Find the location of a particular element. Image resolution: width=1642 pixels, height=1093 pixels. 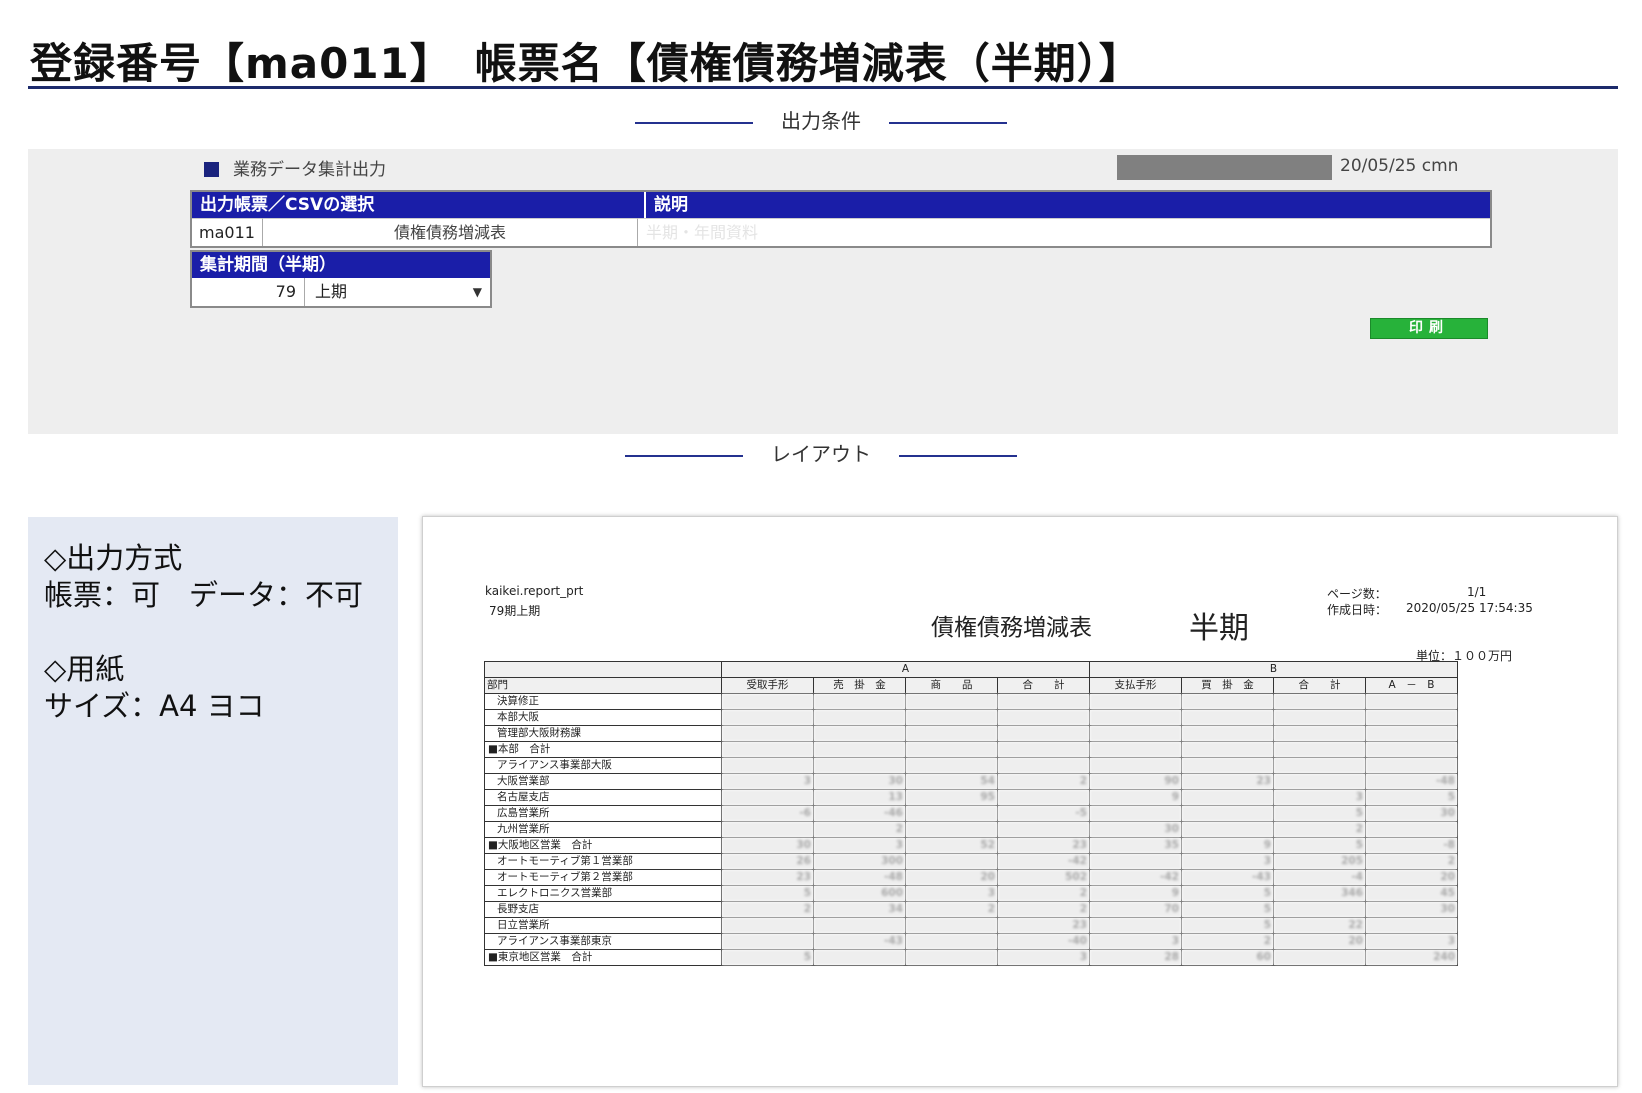

value-cell: 60 is located at coordinates (1227, 957).